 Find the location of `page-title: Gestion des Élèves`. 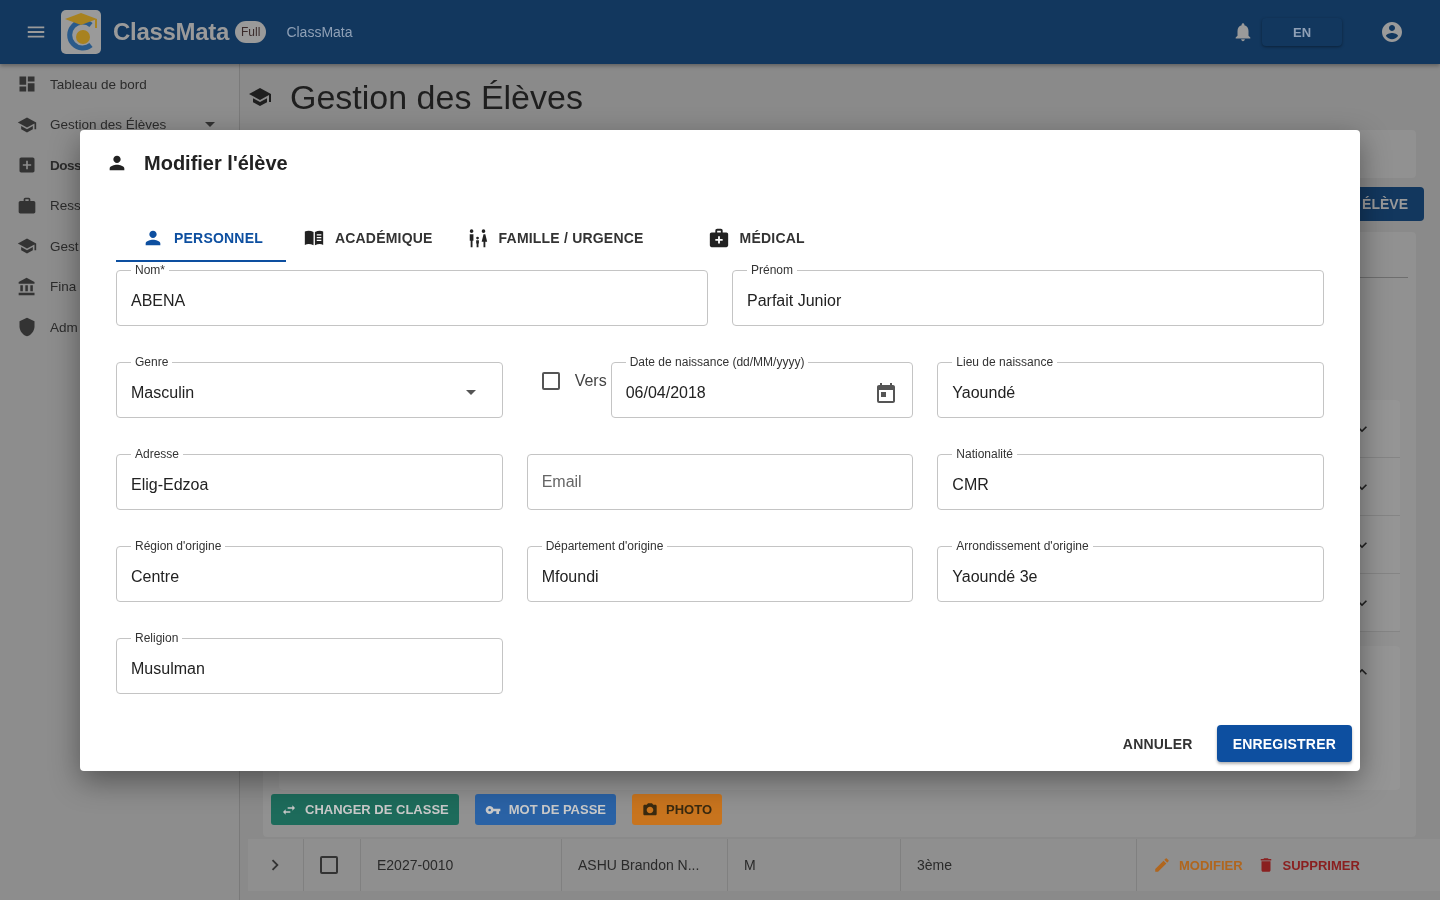

page-title: Gestion des Élèves is located at coordinates (436, 97).